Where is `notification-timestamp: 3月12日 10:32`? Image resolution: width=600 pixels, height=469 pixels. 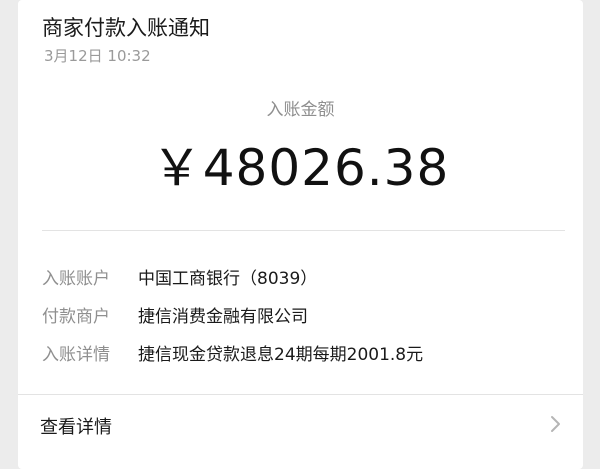
notification-timestamp: 3月12日 10:32 is located at coordinates (97, 56).